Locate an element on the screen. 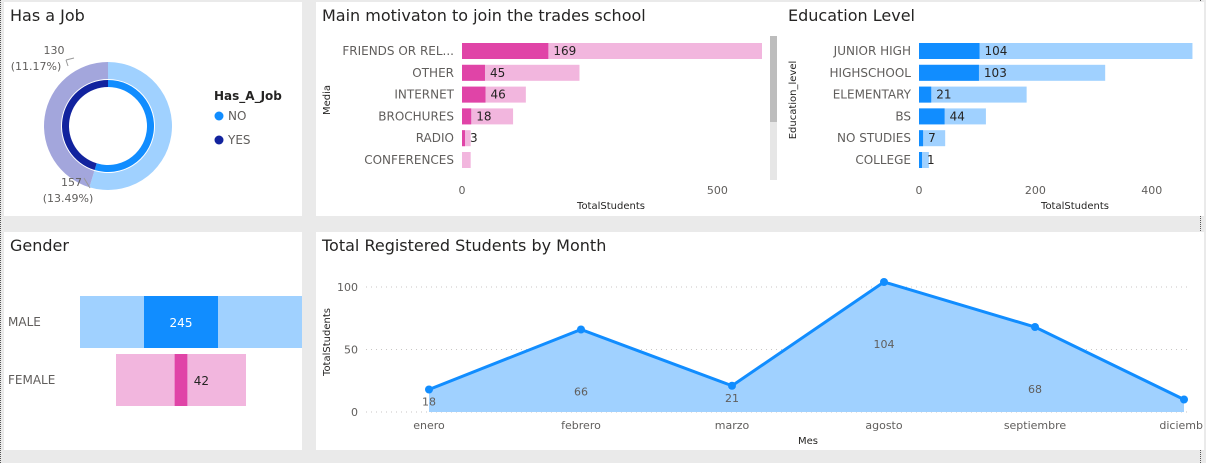 The width and height of the screenshot is (1206, 463). donut-leader-line-yes is located at coordinates (67, 63).